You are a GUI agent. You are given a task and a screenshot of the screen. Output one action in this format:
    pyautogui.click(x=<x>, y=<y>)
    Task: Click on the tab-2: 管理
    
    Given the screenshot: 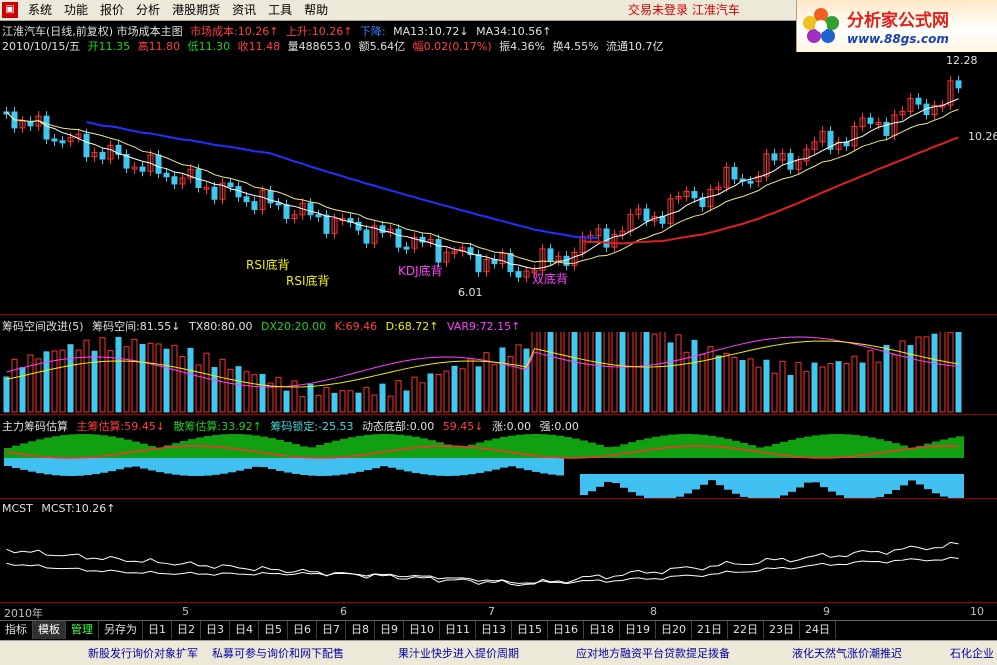 What is the action you would take?
    pyautogui.click(x=82, y=630)
    